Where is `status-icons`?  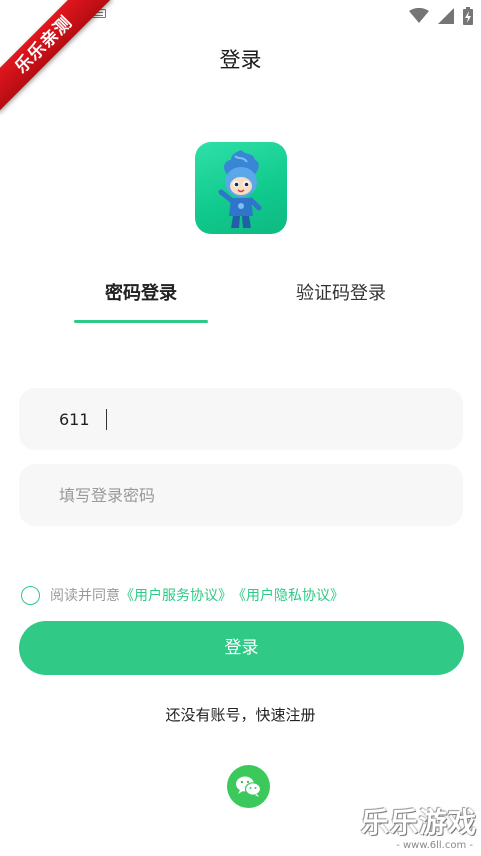
status-icons is located at coordinates (441, 16).